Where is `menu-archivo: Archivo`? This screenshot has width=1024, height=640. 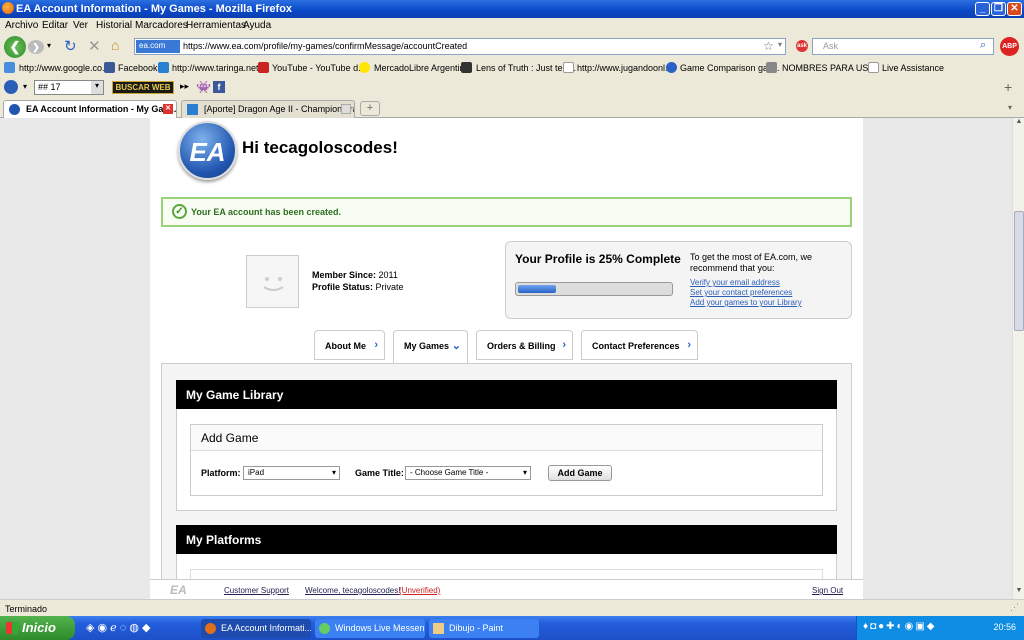
menu-archivo: Archivo is located at coordinates (21, 25).